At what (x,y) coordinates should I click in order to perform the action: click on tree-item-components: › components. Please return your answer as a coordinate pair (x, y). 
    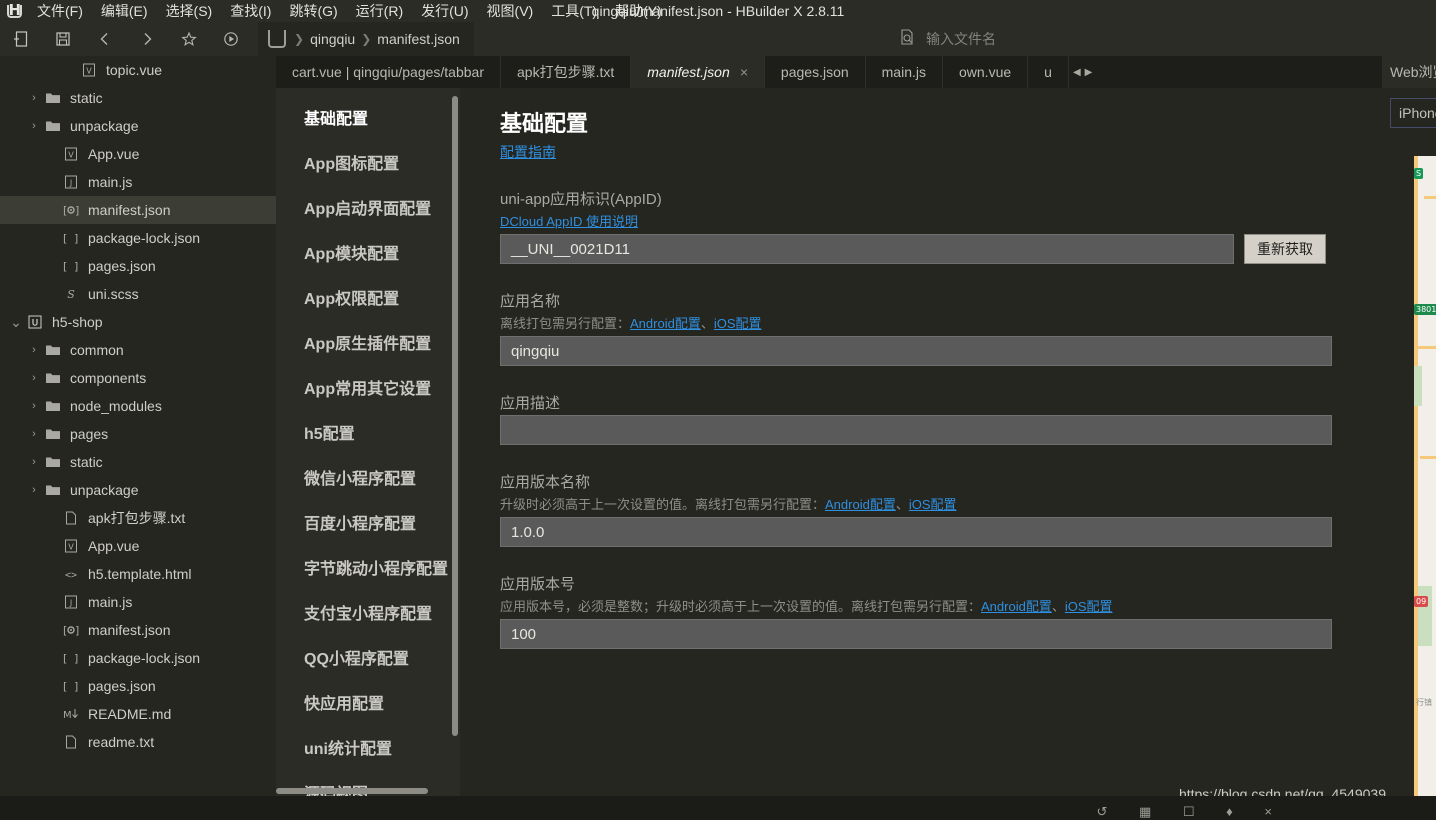
    Looking at the image, I should click on (138, 378).